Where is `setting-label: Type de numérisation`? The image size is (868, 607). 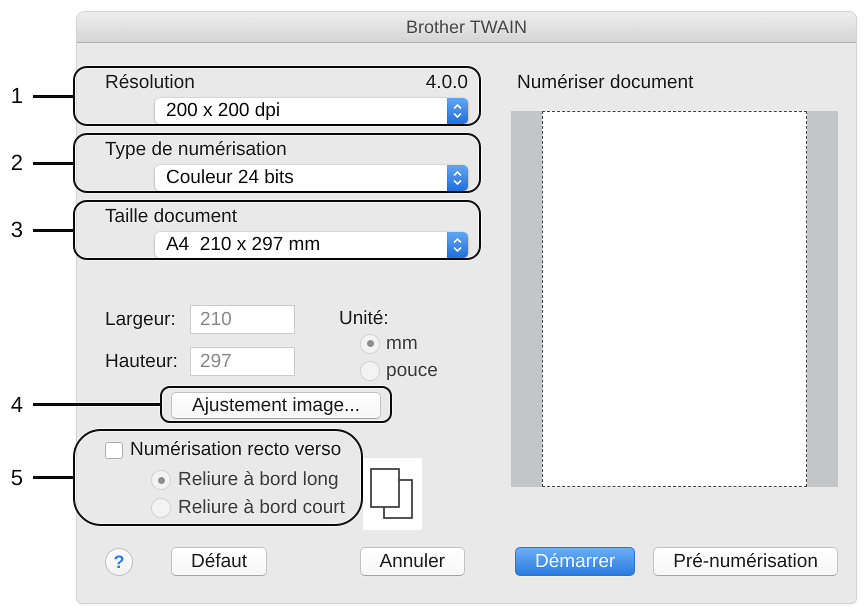
setting-label: Type de numérisation is located at coordinates (196, 150).